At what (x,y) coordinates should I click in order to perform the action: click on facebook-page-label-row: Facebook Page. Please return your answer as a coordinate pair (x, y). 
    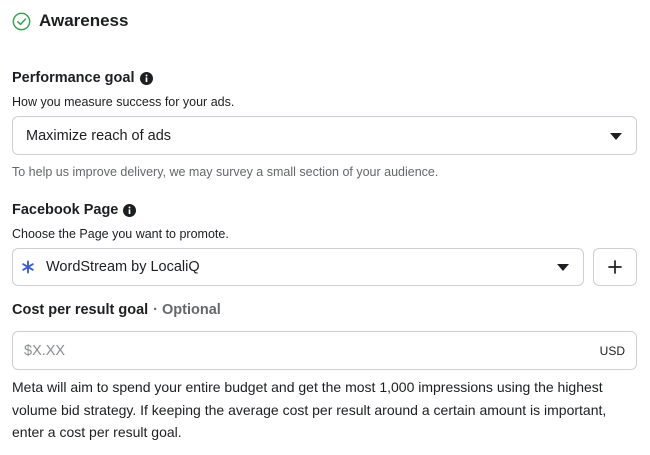
    Looking at the image, I should click on (74, 210).